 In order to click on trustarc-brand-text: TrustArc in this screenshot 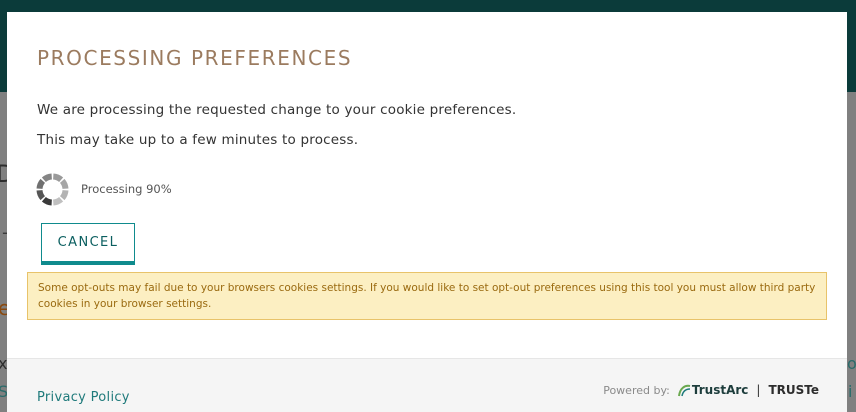, I will do `click(720, 390)`.